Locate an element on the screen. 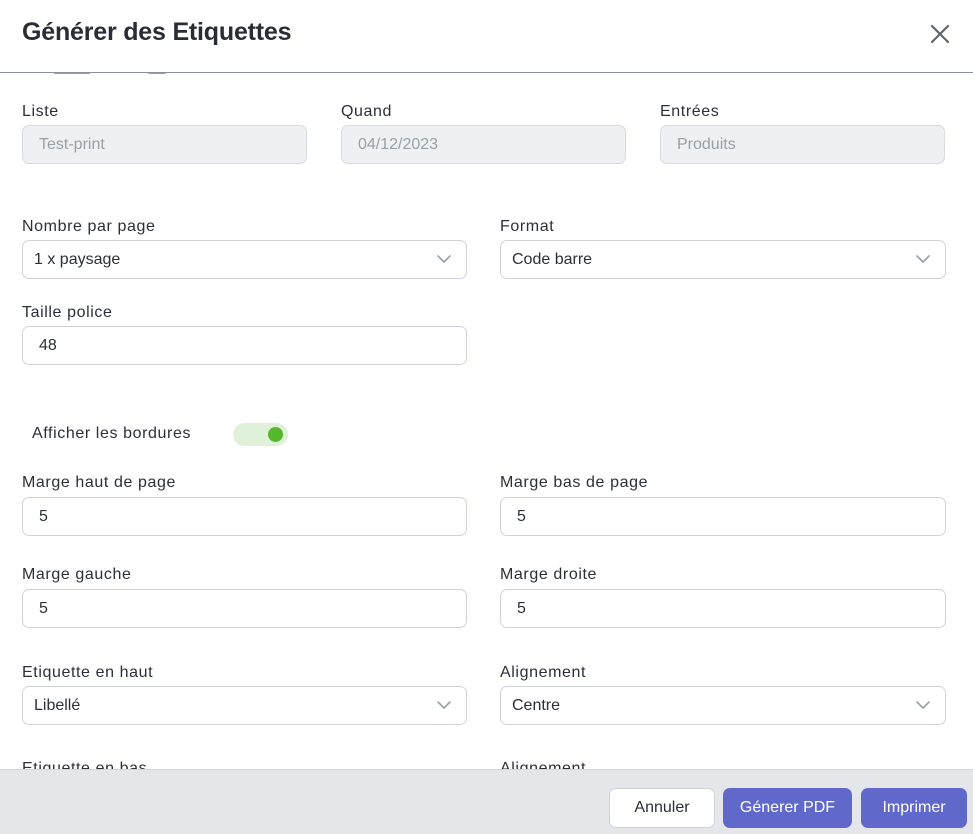 This screenshot has height=834, width=973. alignement-bas-label: Alignement is located at coordinates (543, 764).